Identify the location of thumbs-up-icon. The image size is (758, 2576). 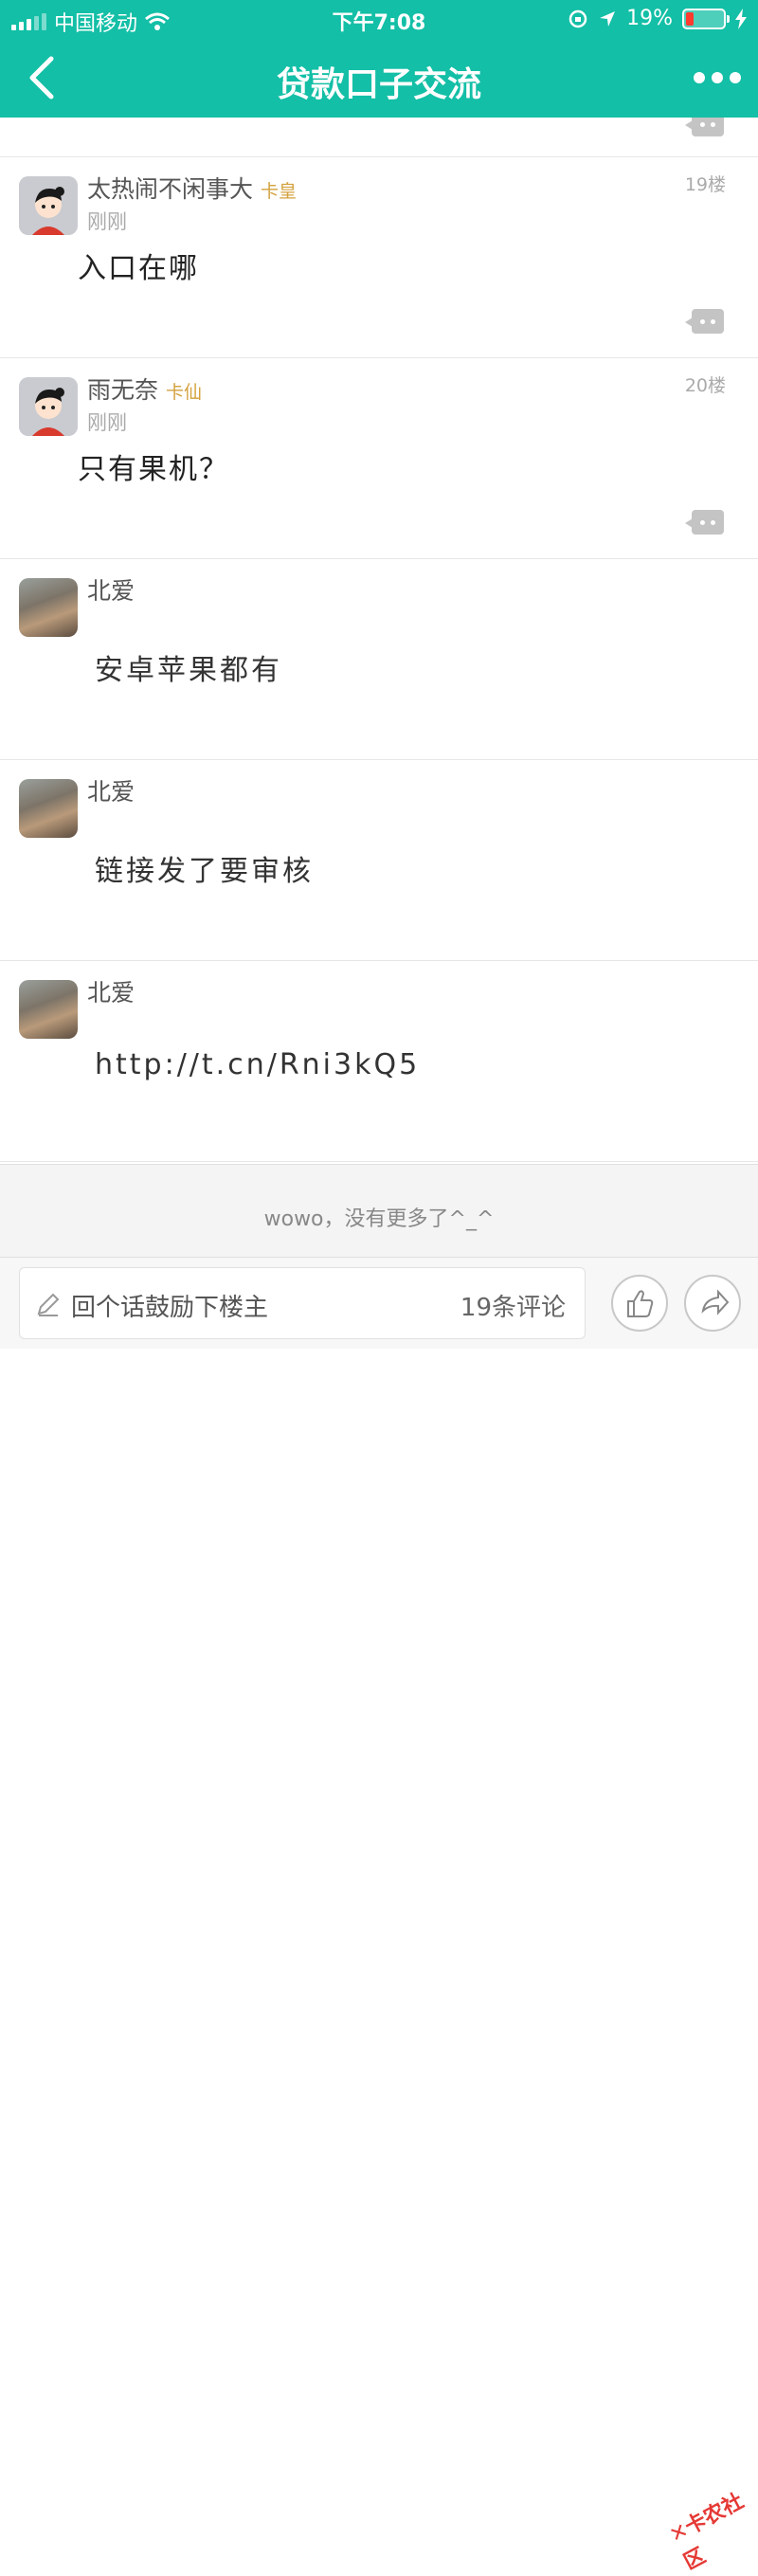
(640, 1303).